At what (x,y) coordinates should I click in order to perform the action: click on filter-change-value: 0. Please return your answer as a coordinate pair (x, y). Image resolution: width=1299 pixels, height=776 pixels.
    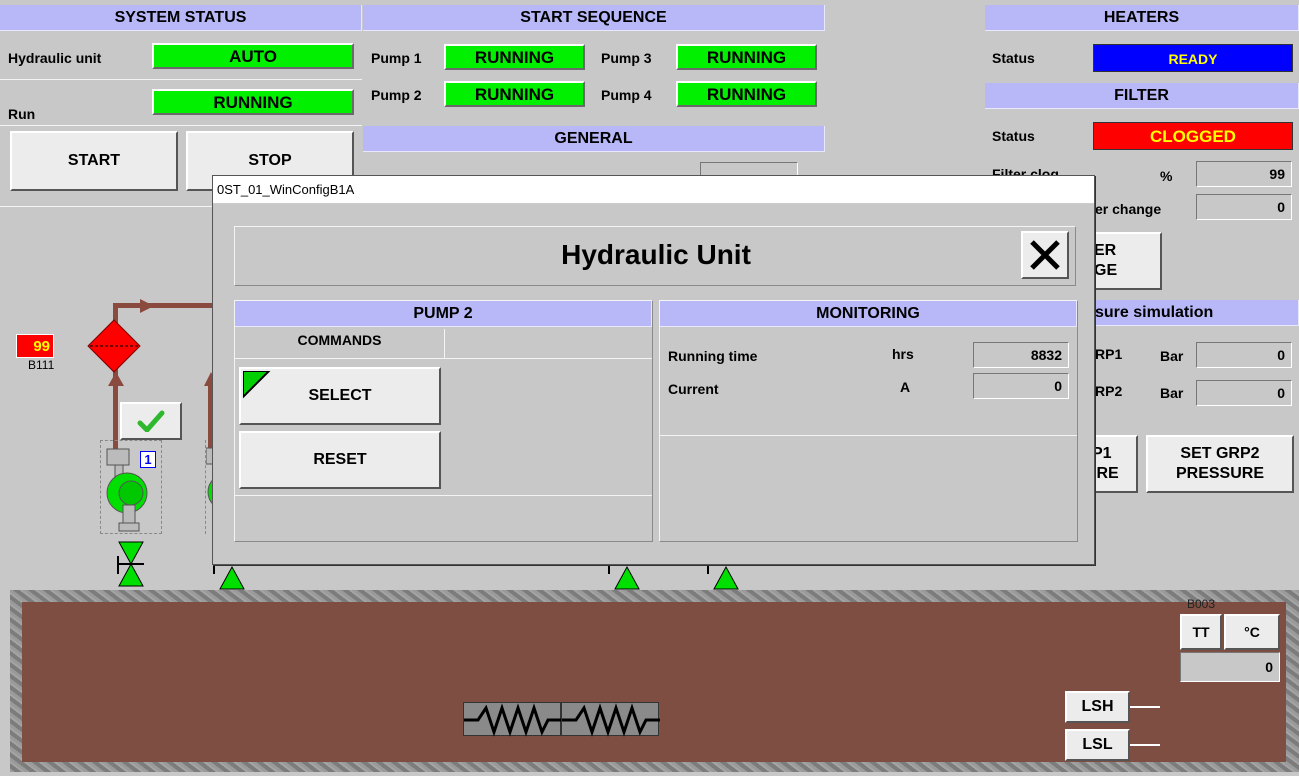
    Looking at the image, I should click on (1244, 207).